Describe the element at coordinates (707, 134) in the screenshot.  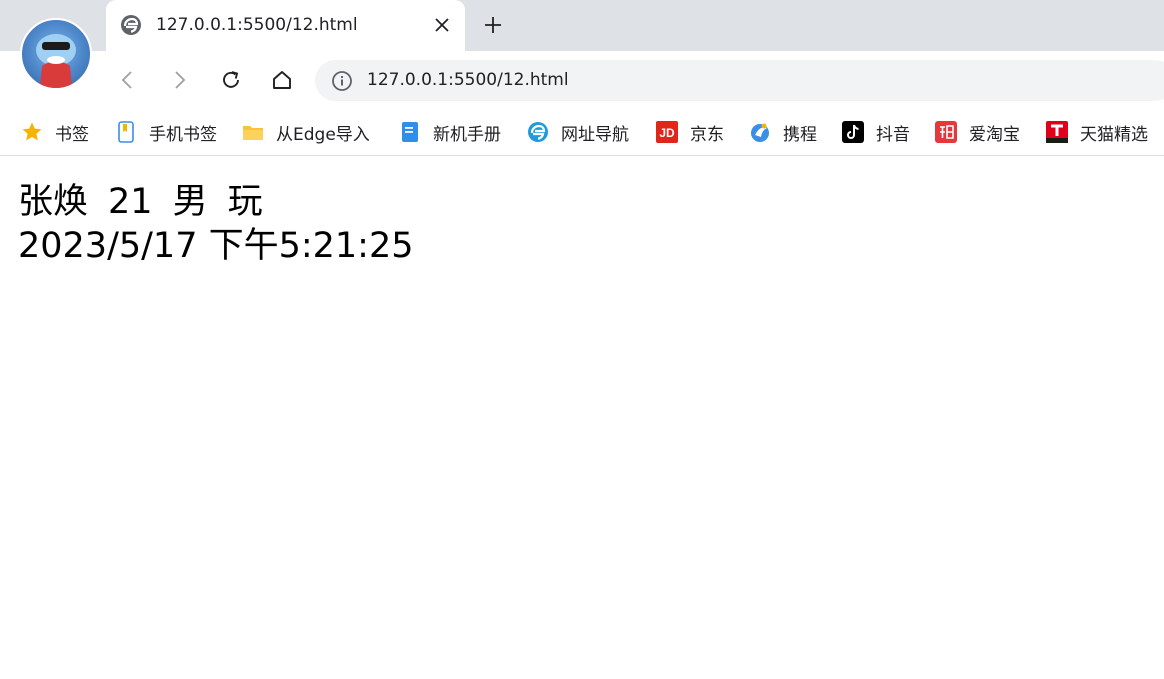
I see `bookmark-label: 京东` at that location.